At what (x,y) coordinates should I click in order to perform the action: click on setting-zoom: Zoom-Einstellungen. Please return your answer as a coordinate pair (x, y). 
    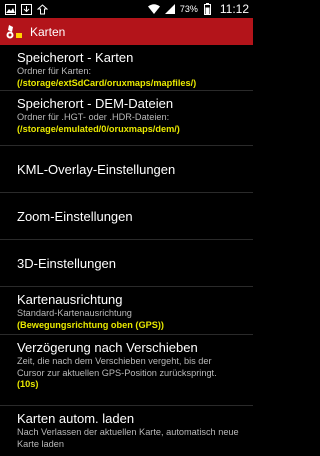
    Looking at the image, I should click on (126, 216).